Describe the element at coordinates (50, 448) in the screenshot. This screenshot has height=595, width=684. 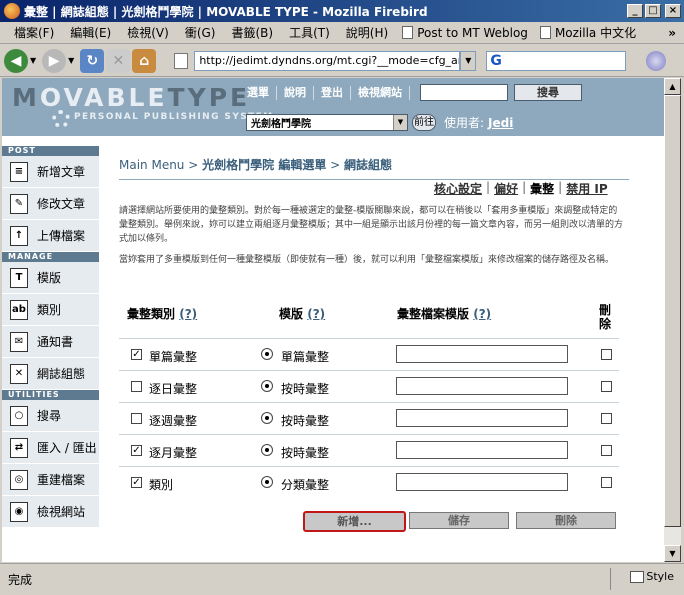
I see `sidebar-item-import-export: ⇄ 匯入 / 匯出` at that location.